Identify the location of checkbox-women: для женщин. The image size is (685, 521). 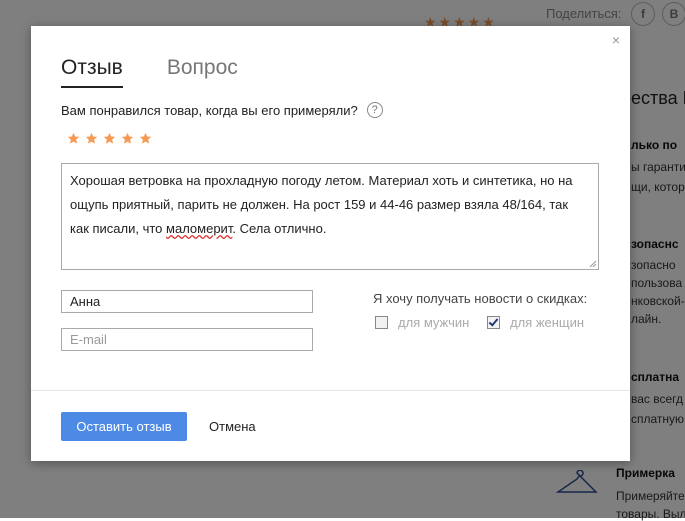
(535, 322).